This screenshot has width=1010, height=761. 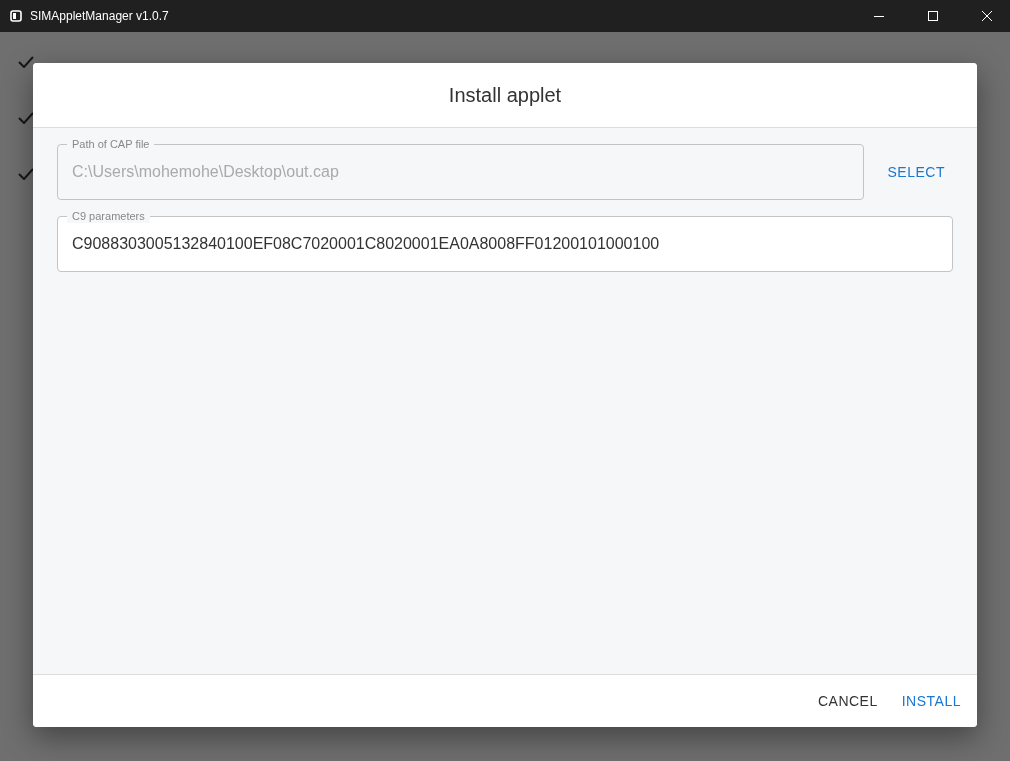 What do you see at coordinates (108, 216) in the screenshot?
I see `field-label: C9 parameters` at bounding box center [108, 216].